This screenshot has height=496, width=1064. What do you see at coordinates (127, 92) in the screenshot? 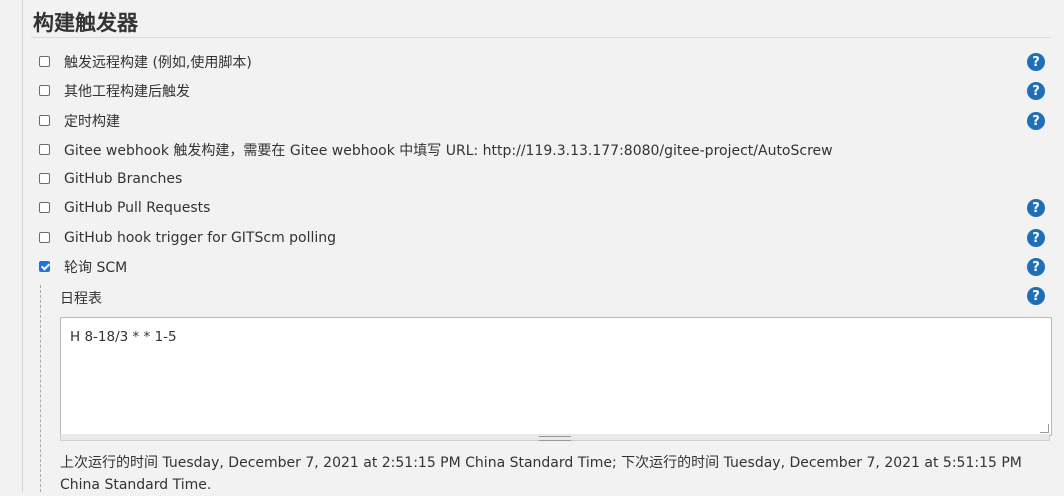
I see `trigger-after-other-projects-label: 其他工程构建后触发` at bounding box center [127, 92].